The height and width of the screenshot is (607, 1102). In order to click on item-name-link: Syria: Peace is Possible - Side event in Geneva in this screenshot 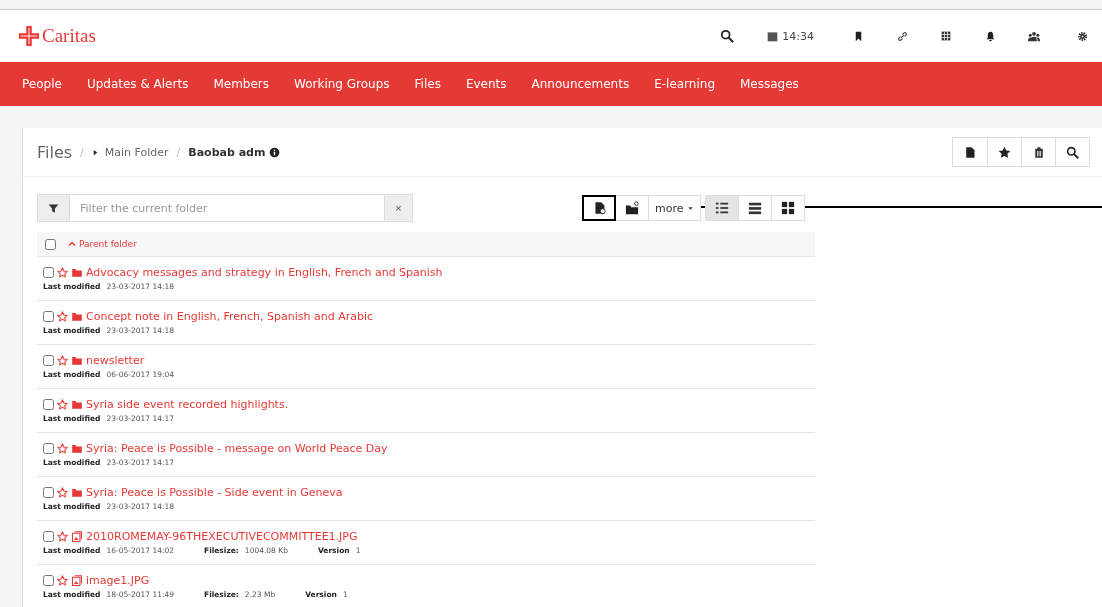, I will do `click(214, 492)`.